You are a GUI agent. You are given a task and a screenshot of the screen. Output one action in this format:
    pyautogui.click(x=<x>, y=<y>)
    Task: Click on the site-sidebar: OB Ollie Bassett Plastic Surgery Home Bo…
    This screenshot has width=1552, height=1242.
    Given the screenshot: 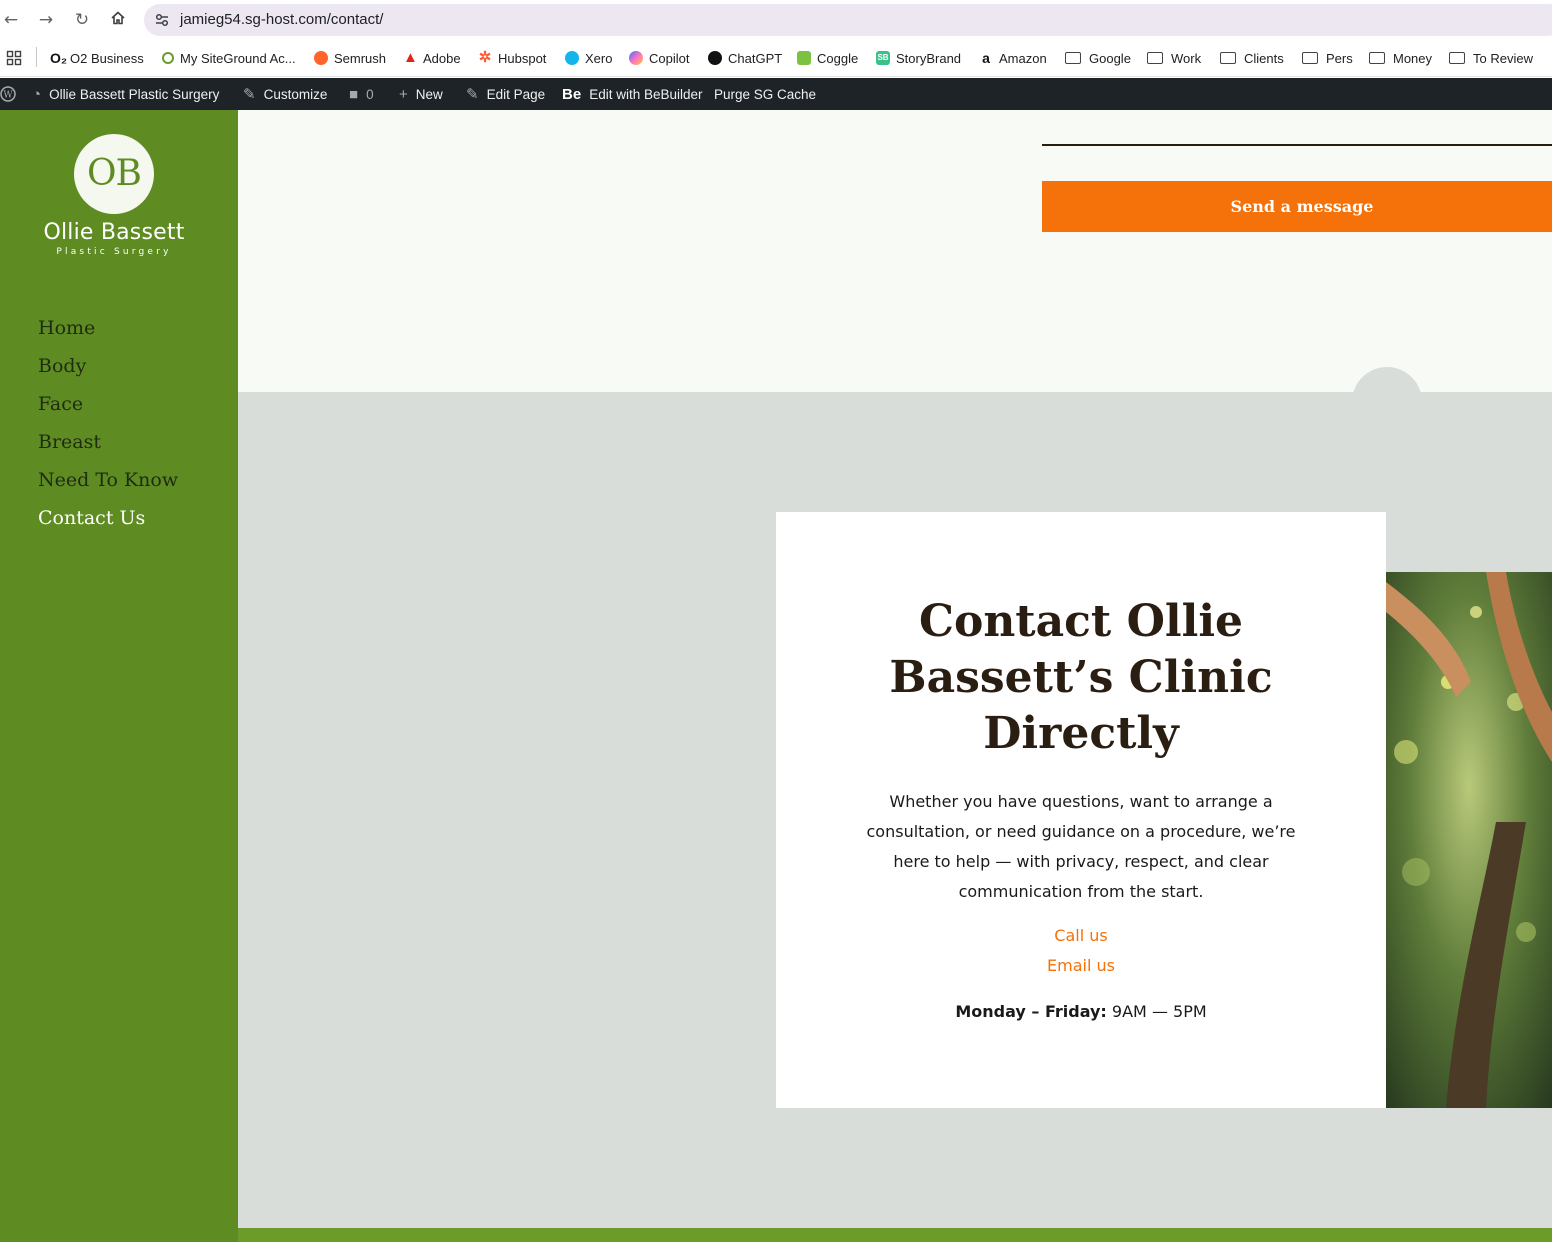 What is the action you would take?
    pyautogui.click(x=119, y=676)
    